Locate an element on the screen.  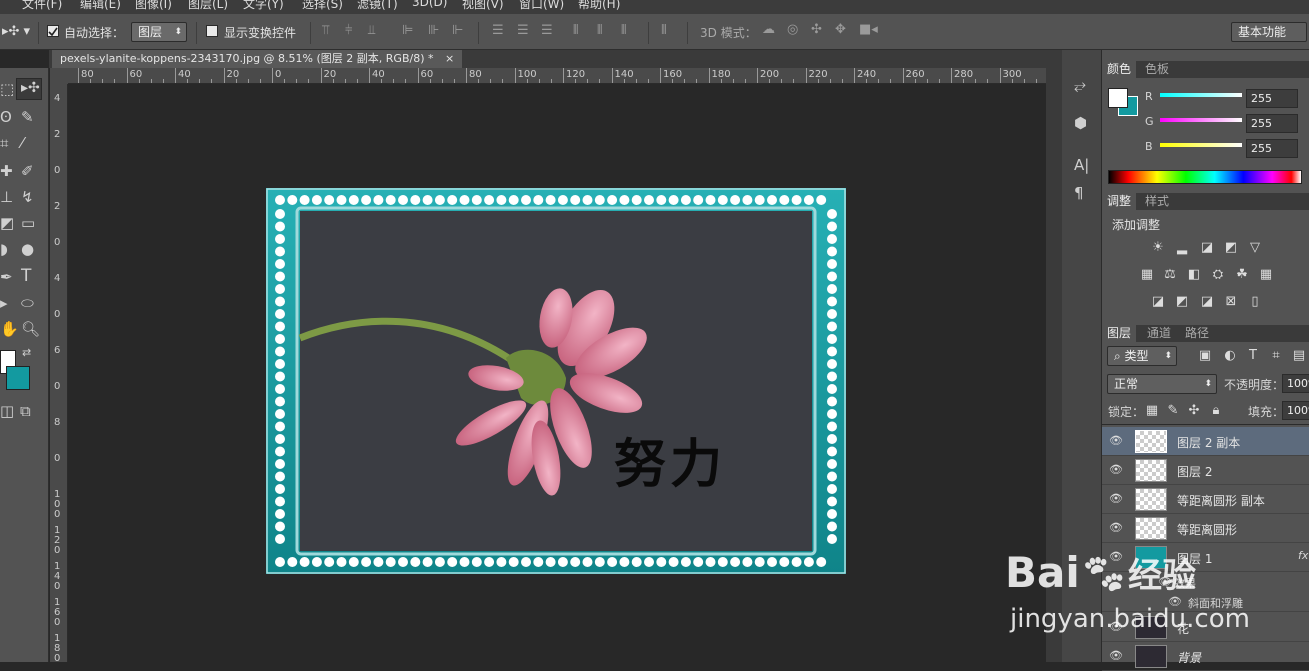
close-tab-icon: × is located at coordinates (449, 58).